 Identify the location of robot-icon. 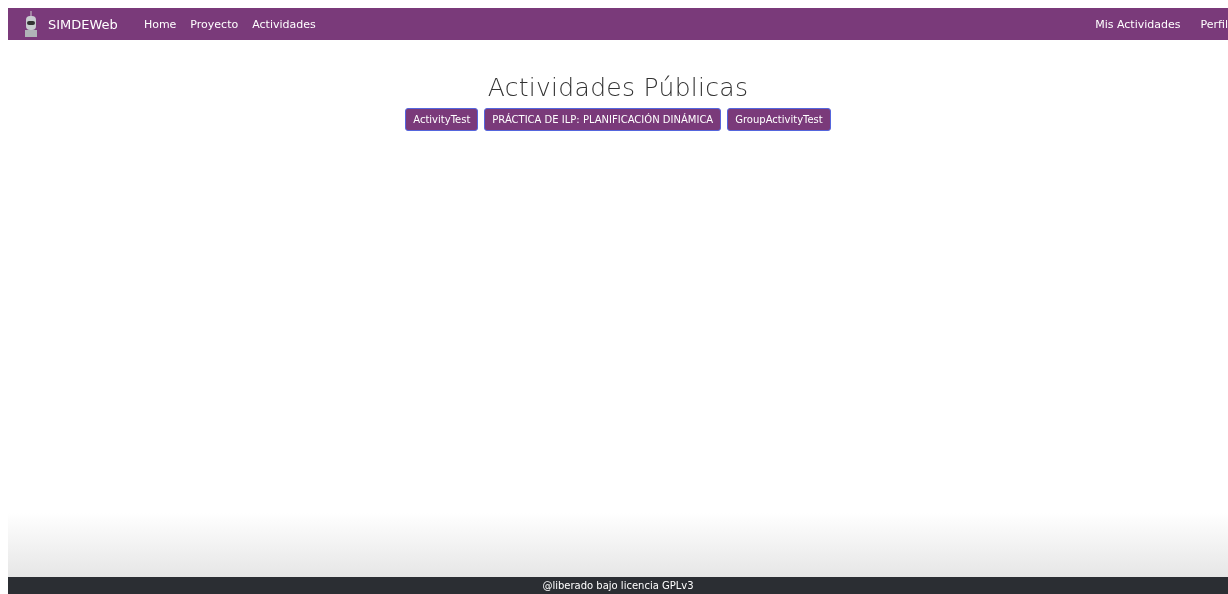
(31, 24).